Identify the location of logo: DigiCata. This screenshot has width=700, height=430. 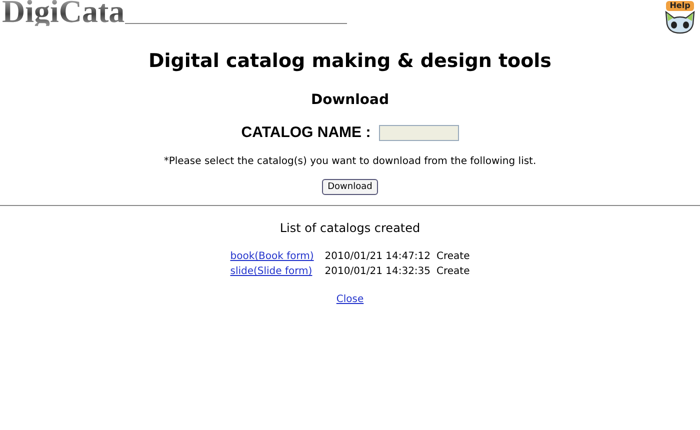
(62, 13).